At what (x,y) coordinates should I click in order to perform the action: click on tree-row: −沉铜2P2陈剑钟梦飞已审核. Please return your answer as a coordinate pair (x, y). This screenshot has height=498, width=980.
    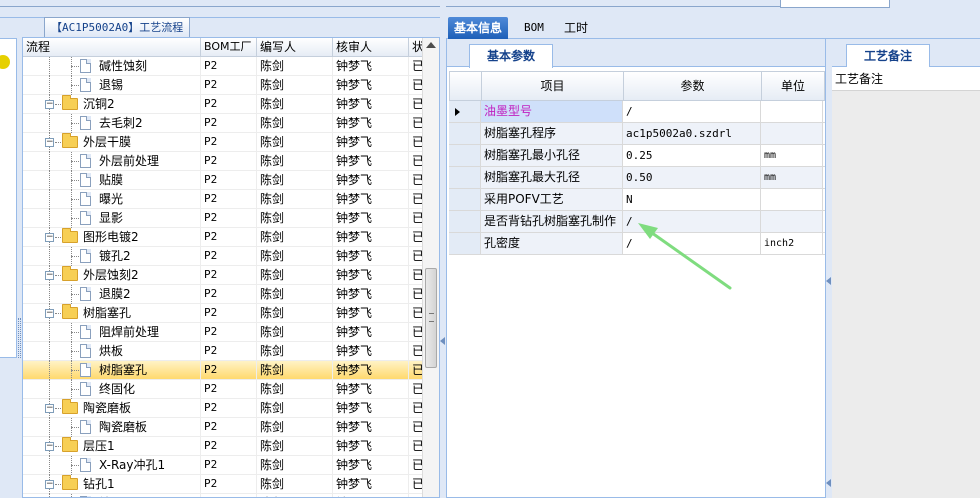
    Looking at the image, I should click on (231, 104).